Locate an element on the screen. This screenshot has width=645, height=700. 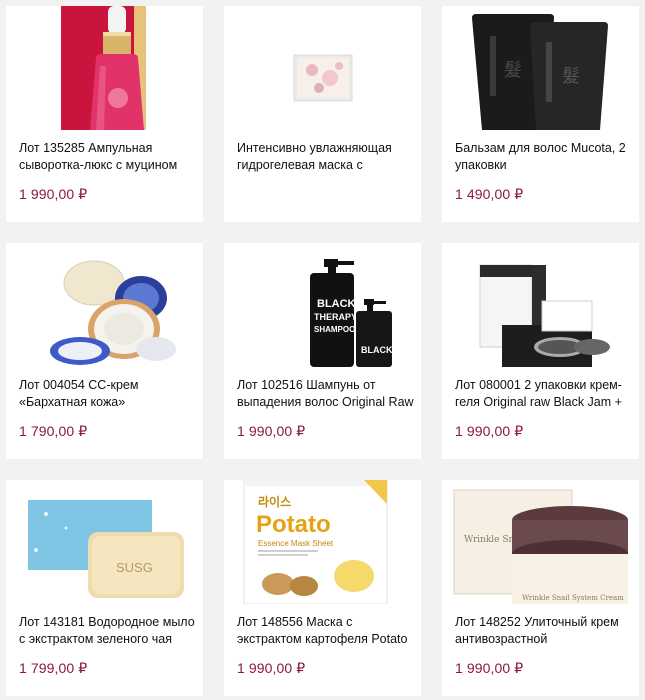
product-image-snail-cream: Wrinkle Snail Wrinkle Snail System Cream is located at coordinates (540, 542).